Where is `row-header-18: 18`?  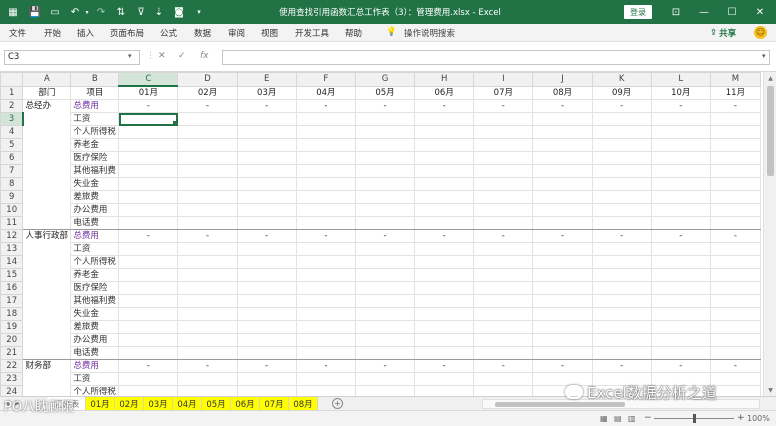 row-header-18: 18 is located at coordinates (12, 314).